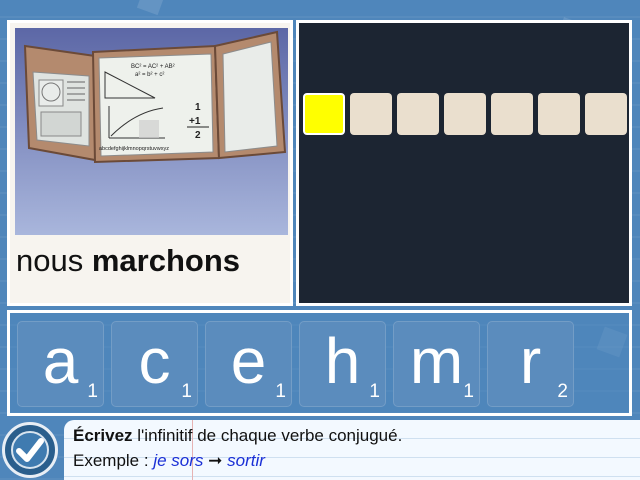 The width and height of the screenshot is (640, 480). I want to click on letter-tile-m: m 1, so click(436, 364).